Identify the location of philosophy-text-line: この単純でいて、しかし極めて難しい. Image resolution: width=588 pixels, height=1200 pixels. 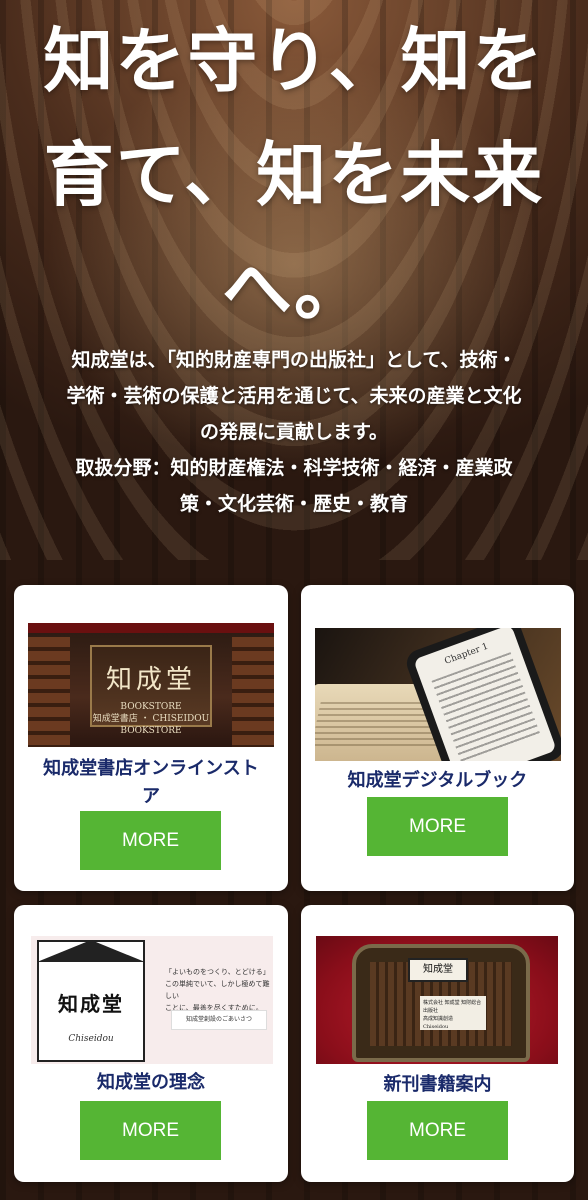
(217, 990).